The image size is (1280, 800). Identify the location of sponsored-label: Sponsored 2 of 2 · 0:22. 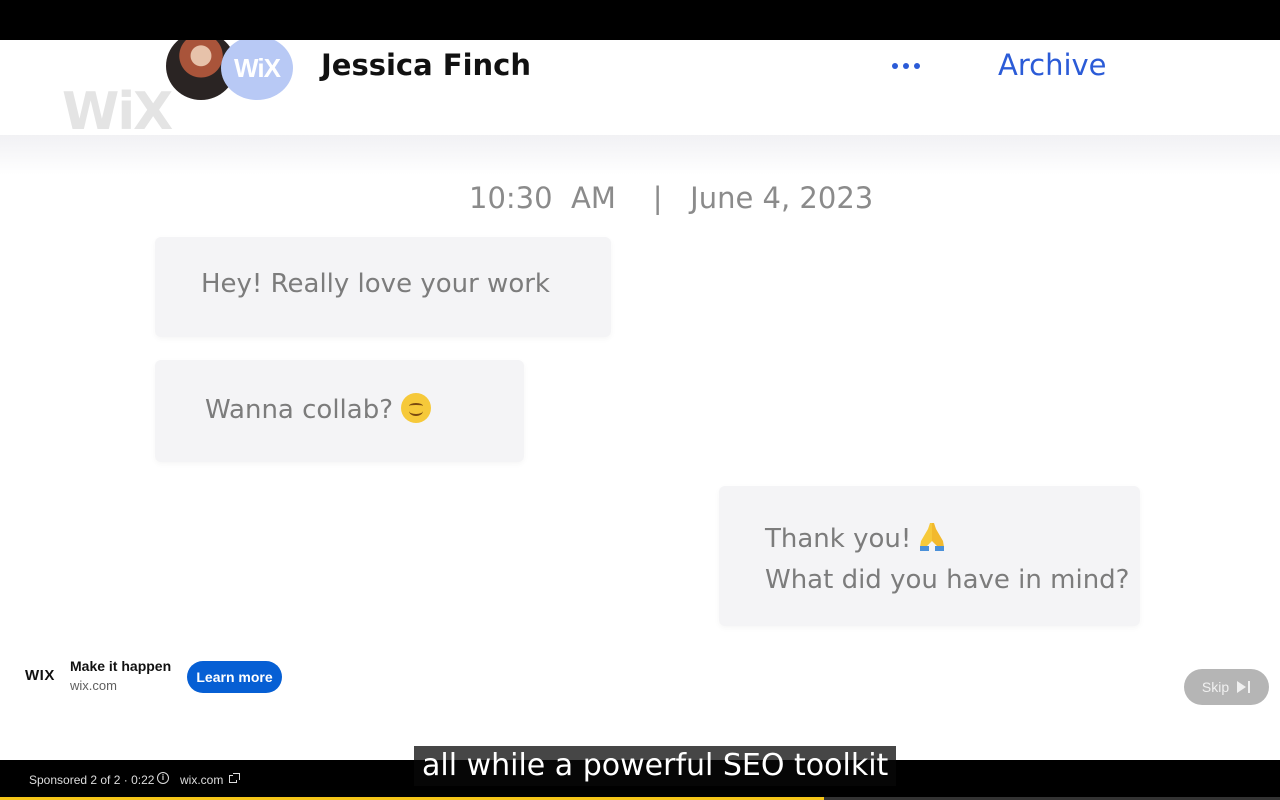
(92, 780).